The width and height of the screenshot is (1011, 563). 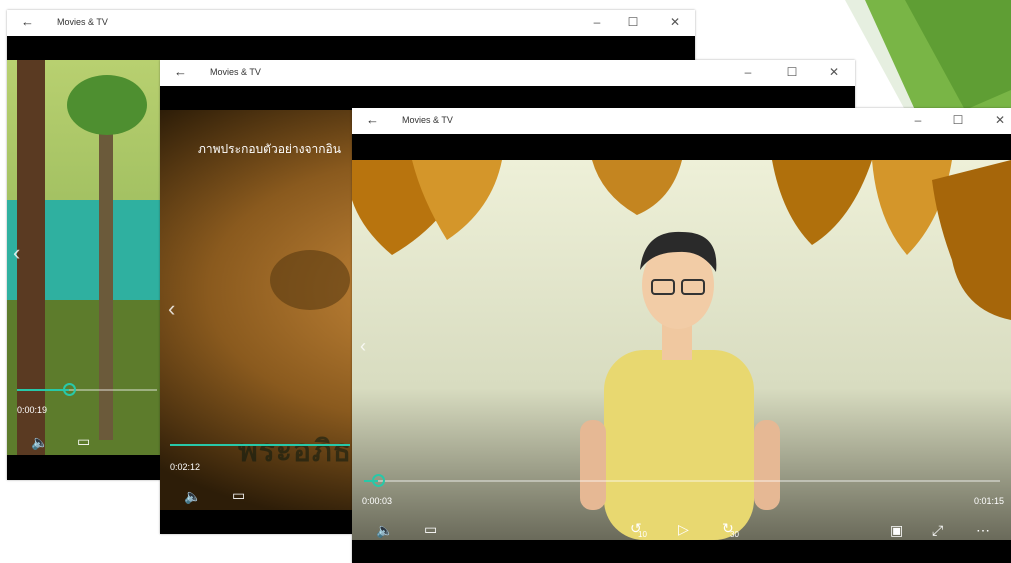 What do you see at coordinates (937, 530) in the screenshot?
I see `fullscreen-icon: ⤢` at bounding box center [937, 530].